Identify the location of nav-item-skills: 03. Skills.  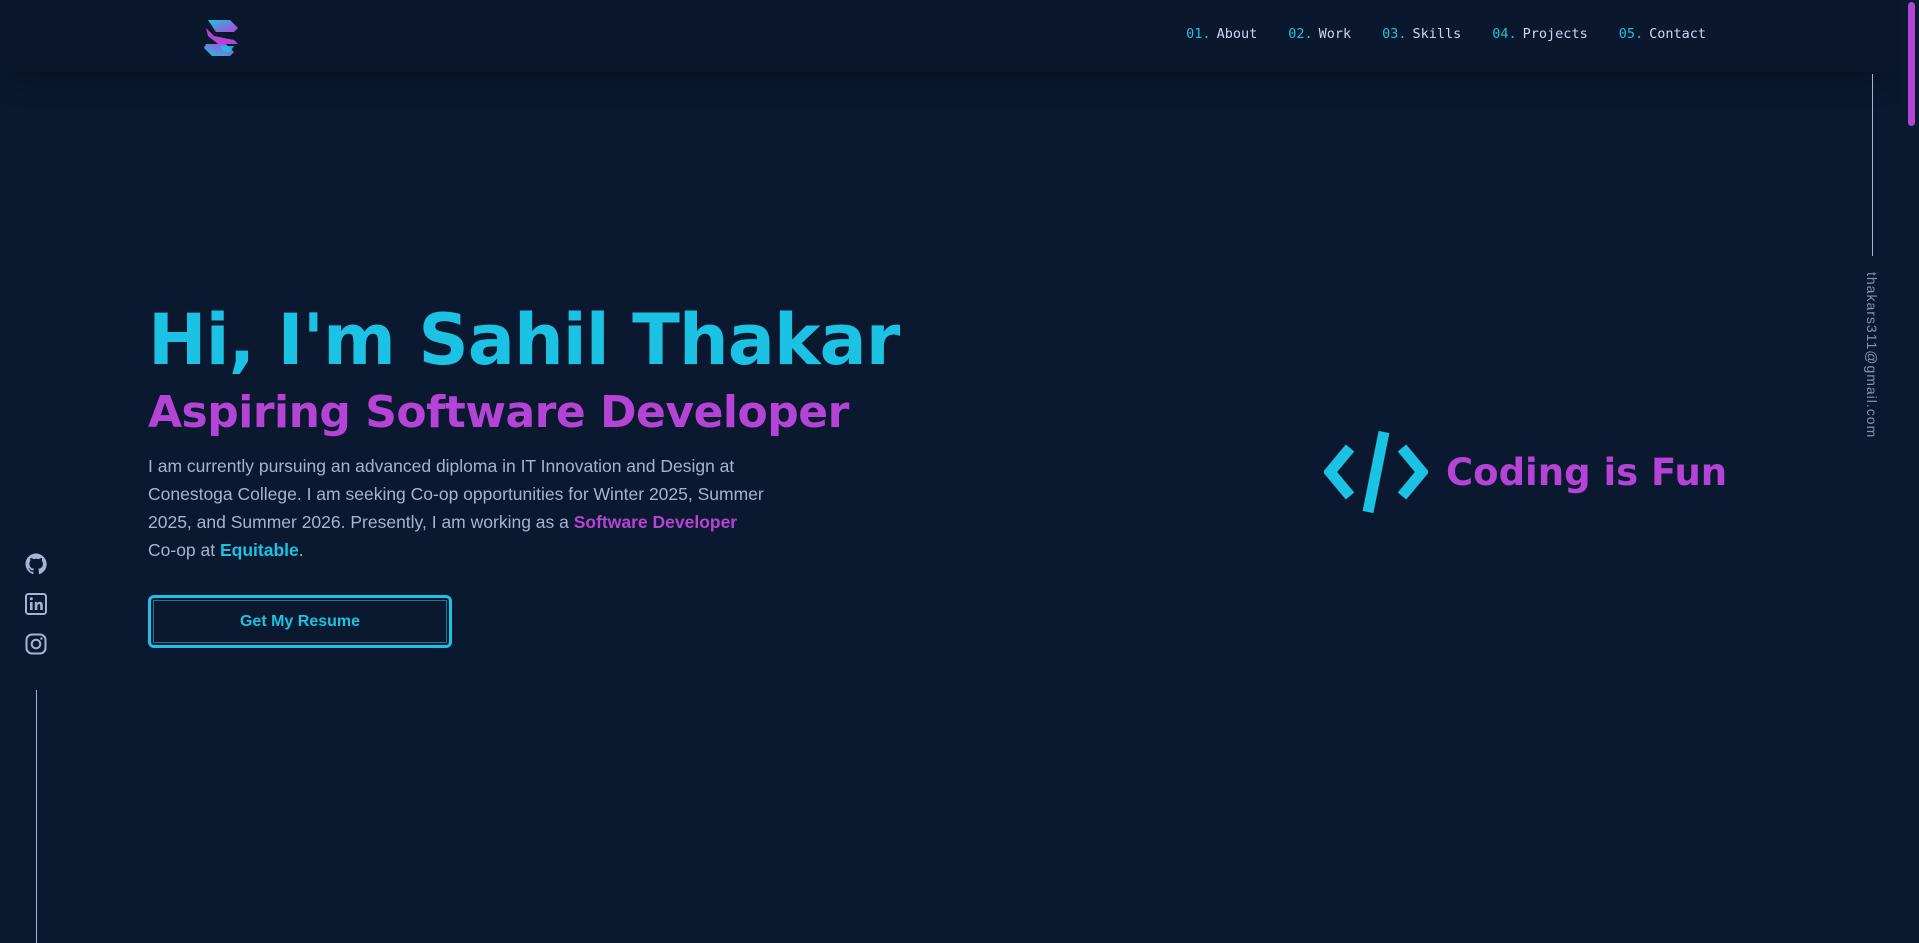
(1421, 34).